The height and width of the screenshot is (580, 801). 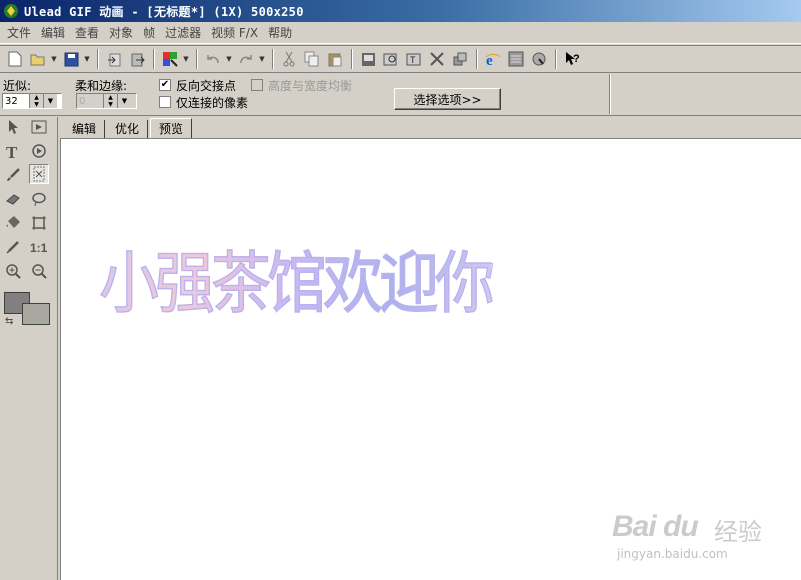 I want to click on similarity-value: 32, so click(x=16, y=101).